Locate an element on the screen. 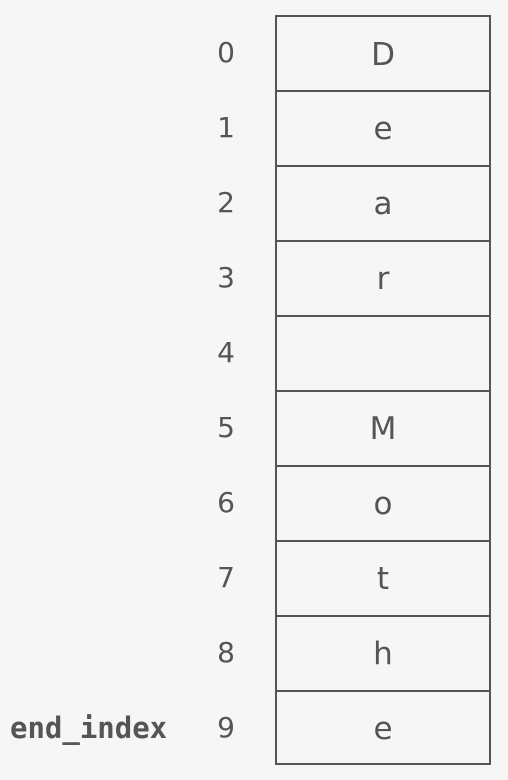 Image resolution: width=508 pixels, height=780 pixels. index-label: 7 is located at coordinates (226, 577).